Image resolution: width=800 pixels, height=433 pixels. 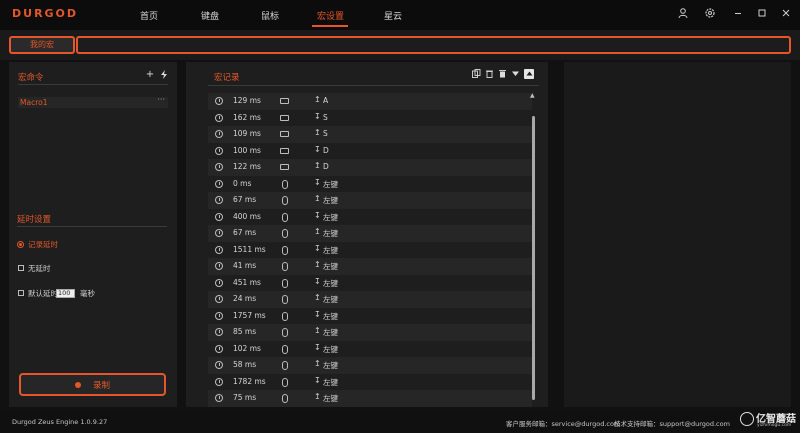 What do you see at coordinates (502, 74) in the screenshot?
I see `clear-icon` at bounding box center [502, 74].